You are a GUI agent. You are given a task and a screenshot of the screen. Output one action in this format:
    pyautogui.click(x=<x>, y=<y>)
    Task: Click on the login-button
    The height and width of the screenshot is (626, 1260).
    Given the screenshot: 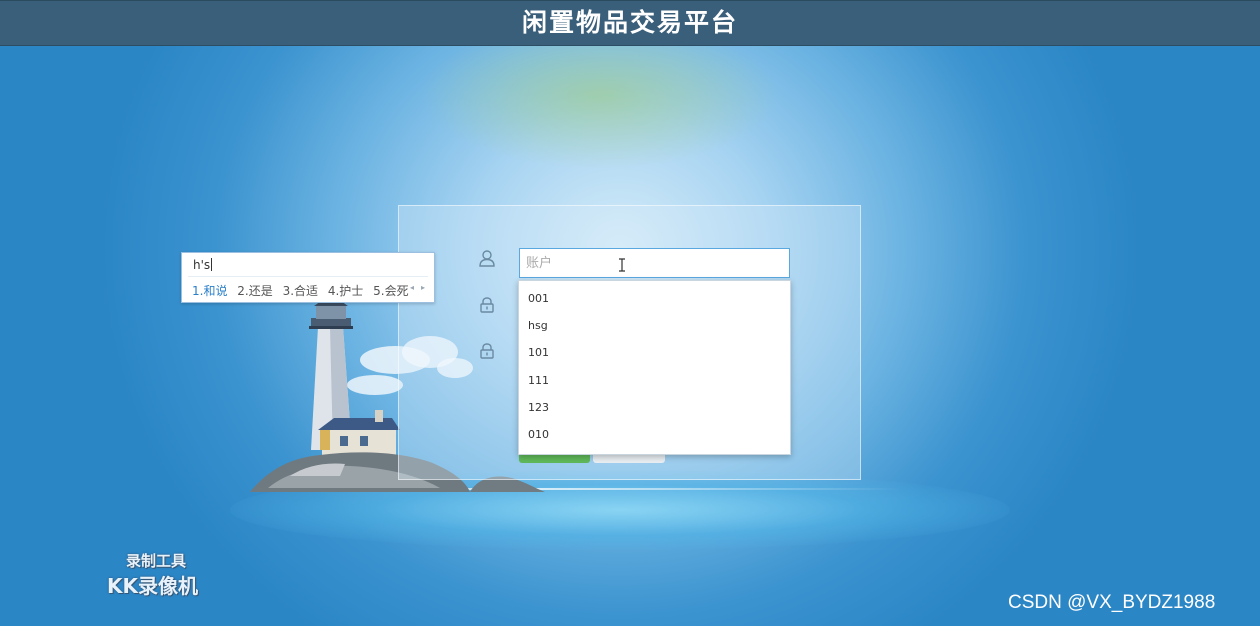 What is the action you would take?
    pyautogui.click(x=554, y=458)
    